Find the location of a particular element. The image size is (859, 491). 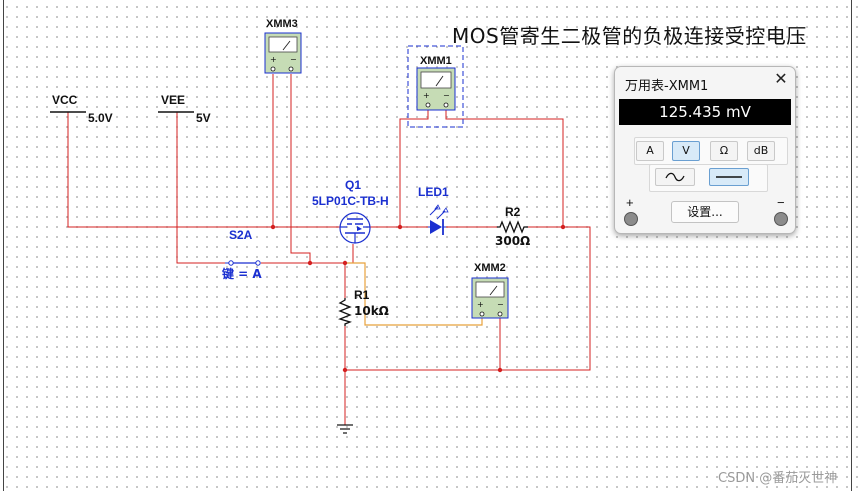

xmm1-minus: − is located at coordinates (446, 95).